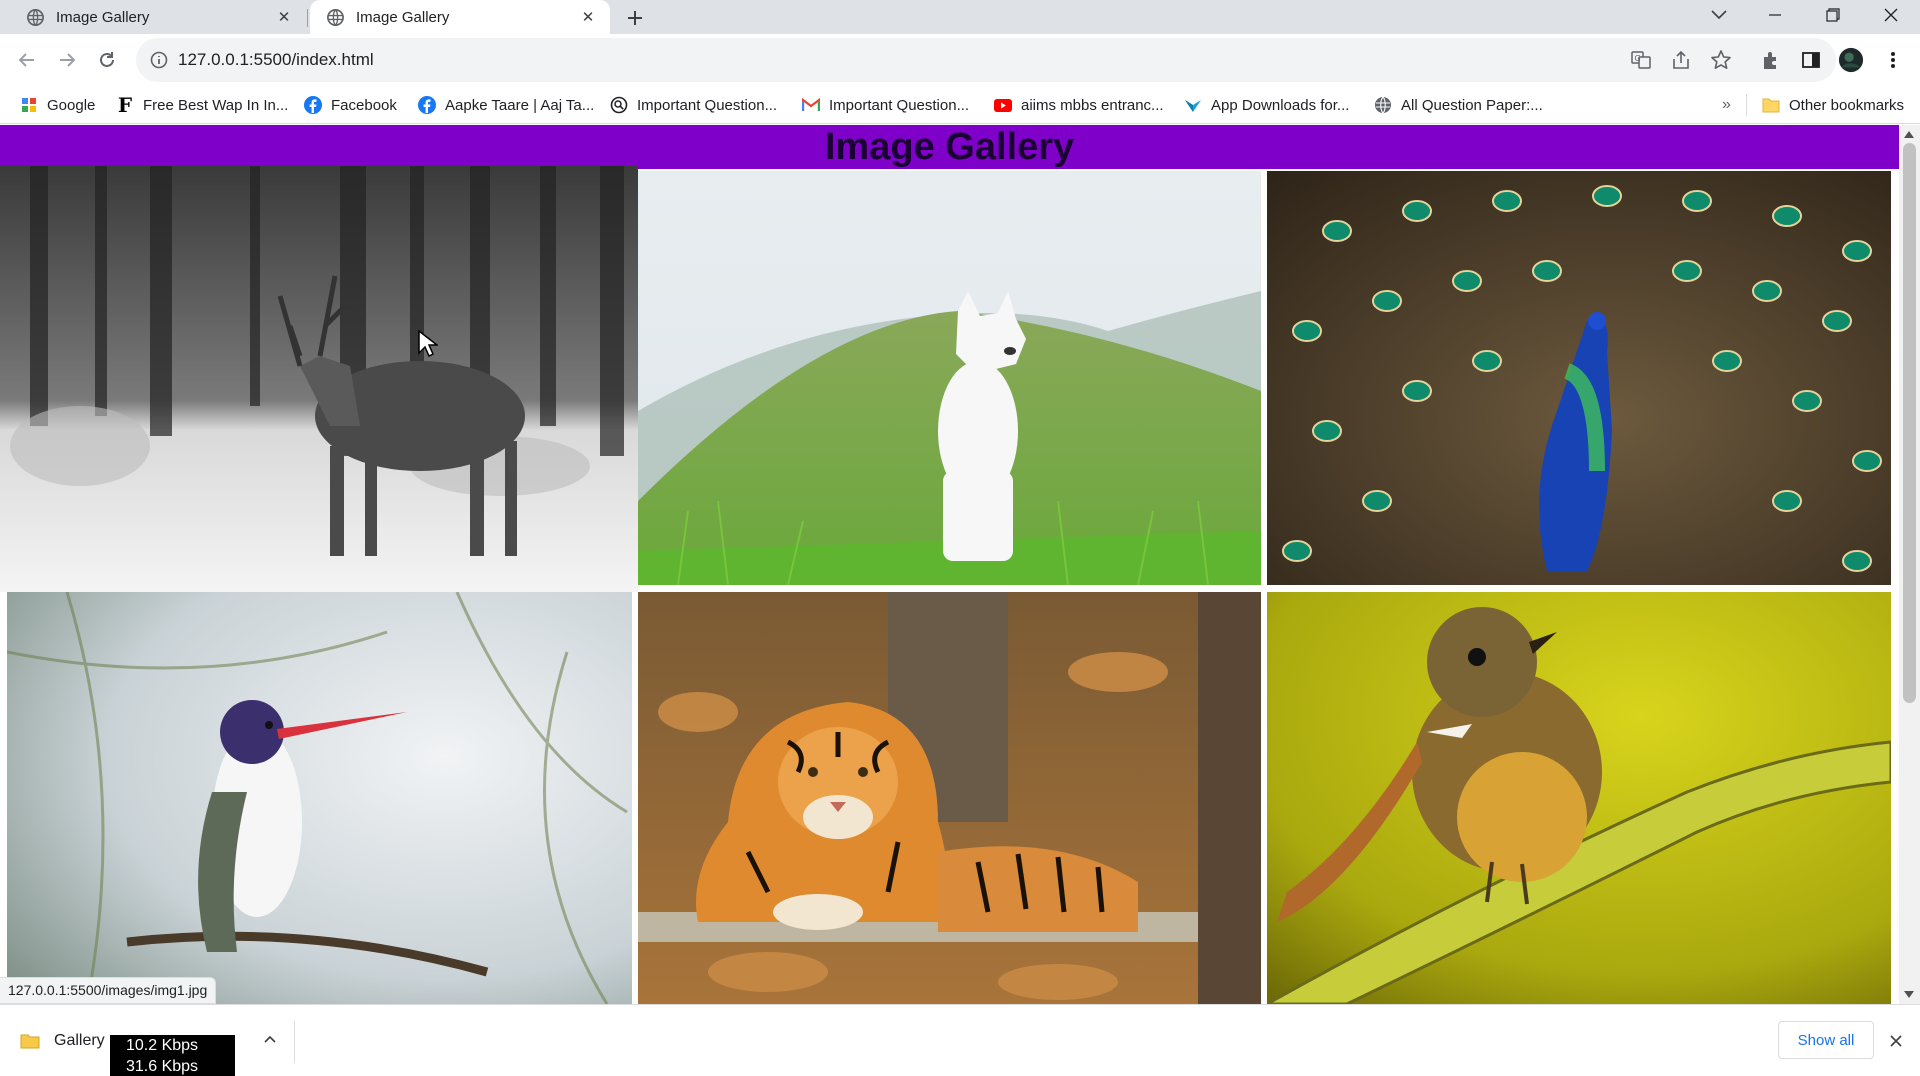 This screenshot has width=1920, height=1076. Describe the element at coordinates (1811, 60) in the screenshot. I see `side-panel-icon` at that location.